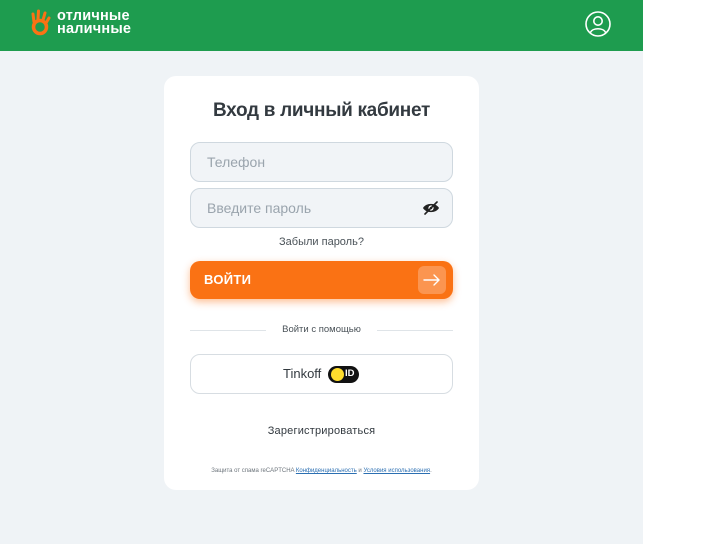 This screenshot has height=544, width=720. What do you see at coordinates (321, 280) in the screenshot?
I see `login-button: ВОЙТИ` at bounding box center [321, 280].